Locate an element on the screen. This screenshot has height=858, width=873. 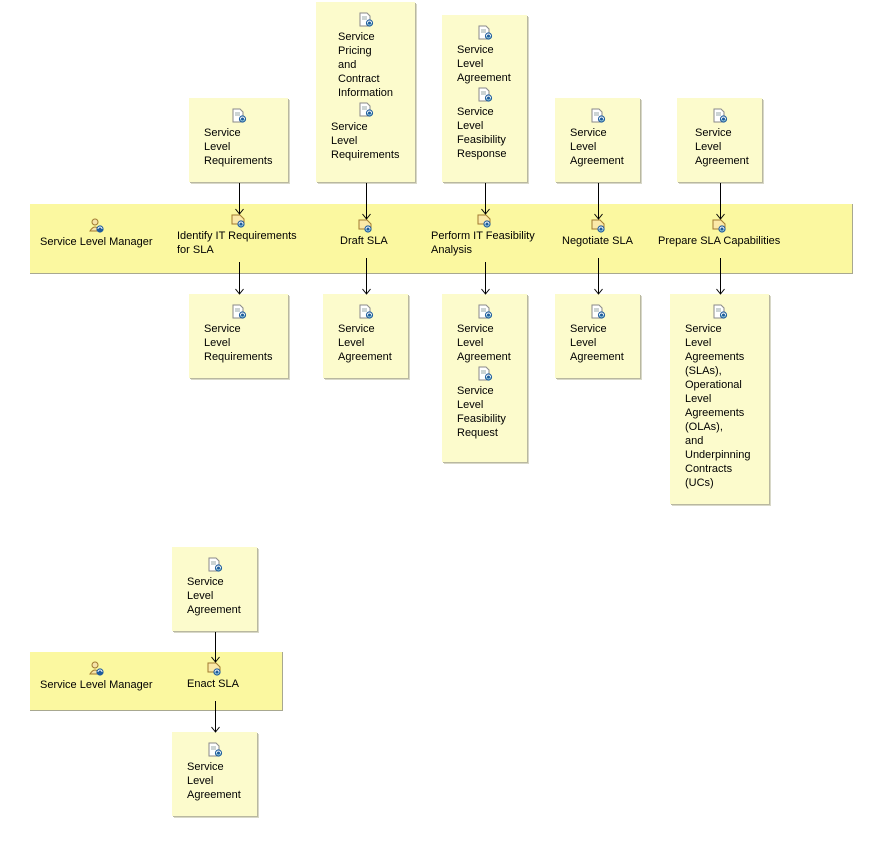
activity-label: Perform IT Feasibility Analysis is located at coordinates (483, 243).